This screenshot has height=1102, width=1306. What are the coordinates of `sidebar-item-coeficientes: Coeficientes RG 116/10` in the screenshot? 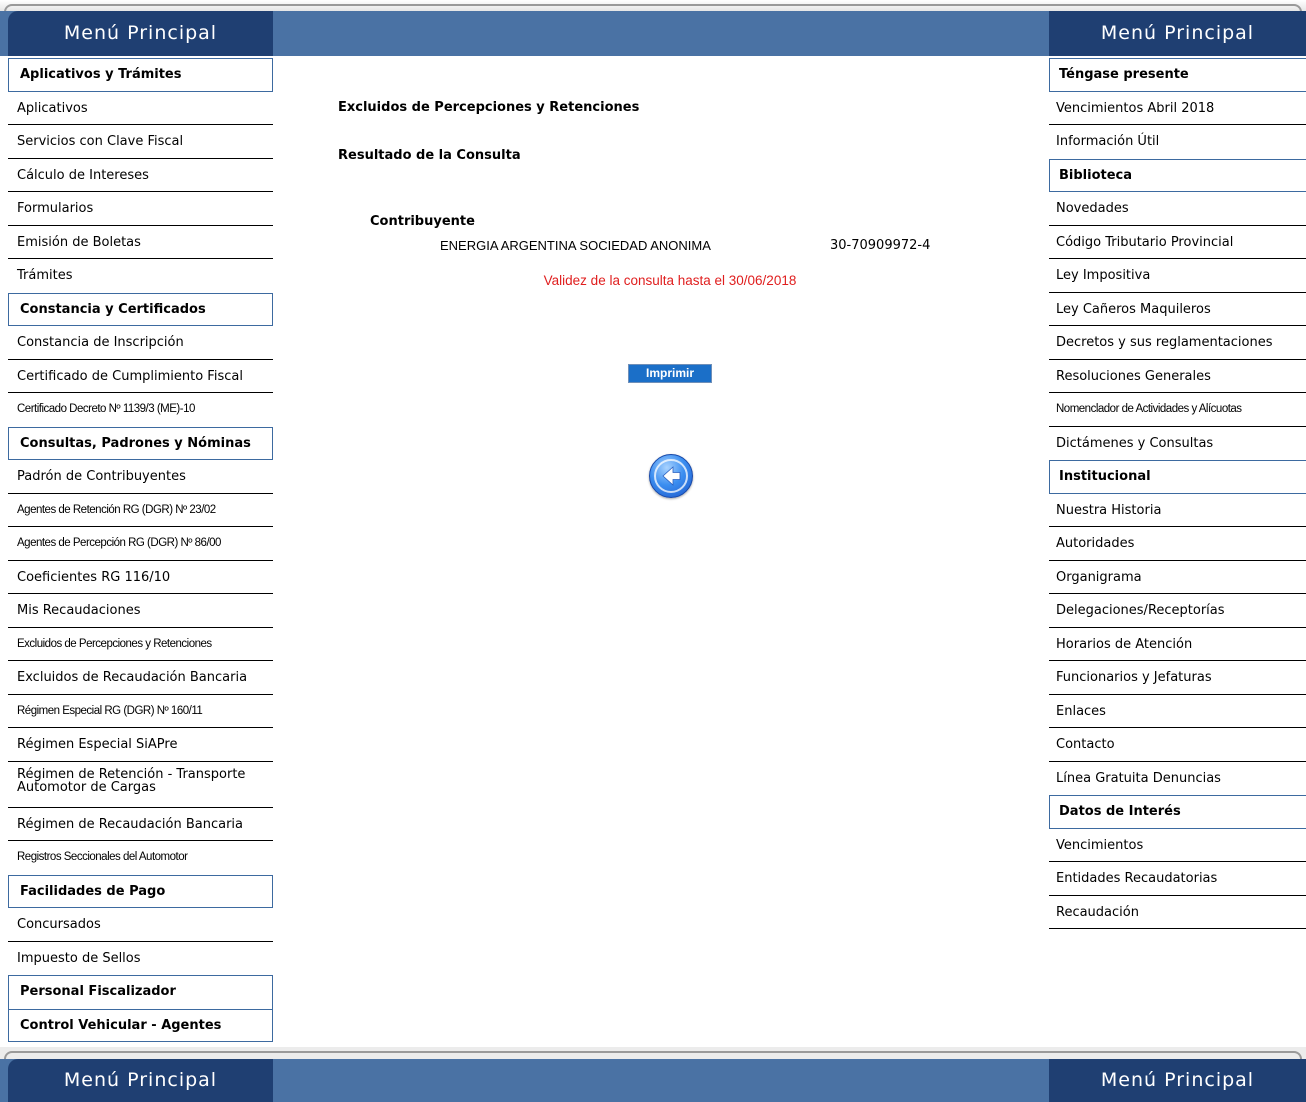 It's located at (140, 577).